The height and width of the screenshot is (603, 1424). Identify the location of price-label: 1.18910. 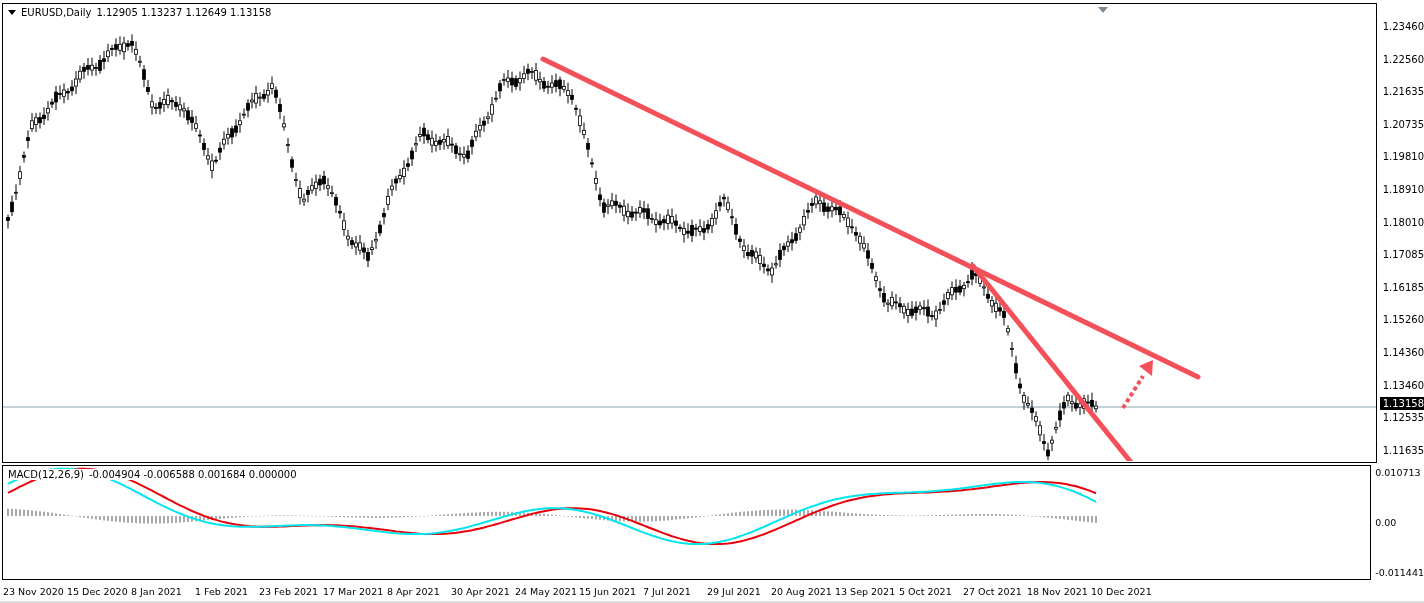
(1403, 189).